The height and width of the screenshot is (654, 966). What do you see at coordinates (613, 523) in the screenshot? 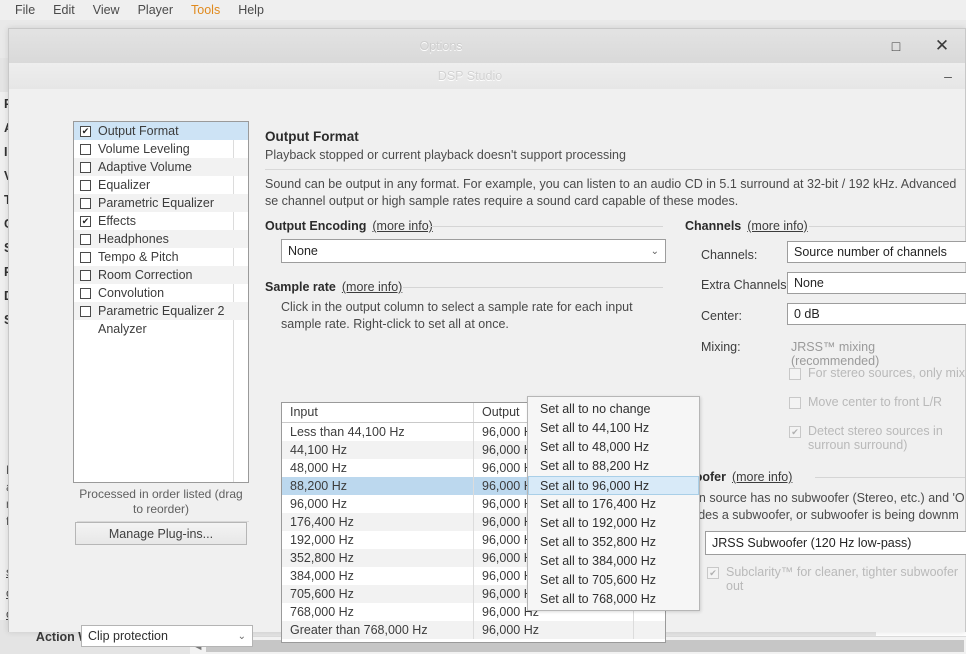
I see `context-menu-item-192000: Set all to 192,000 Hz` at bounding box center [613, 523].